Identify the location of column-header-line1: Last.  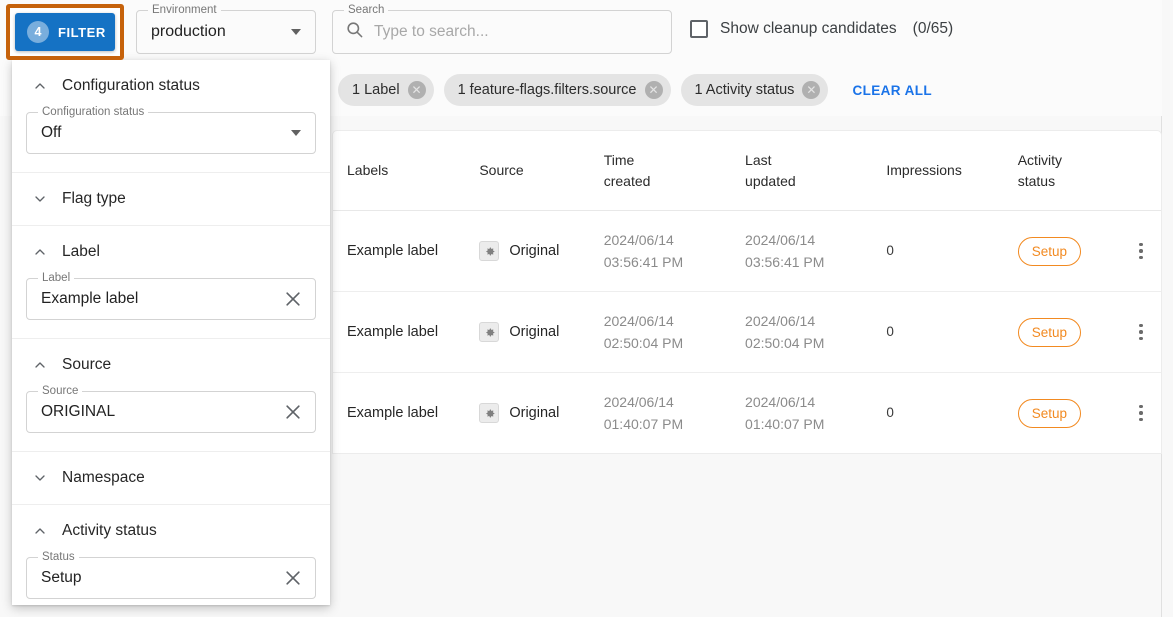
(758, 159).